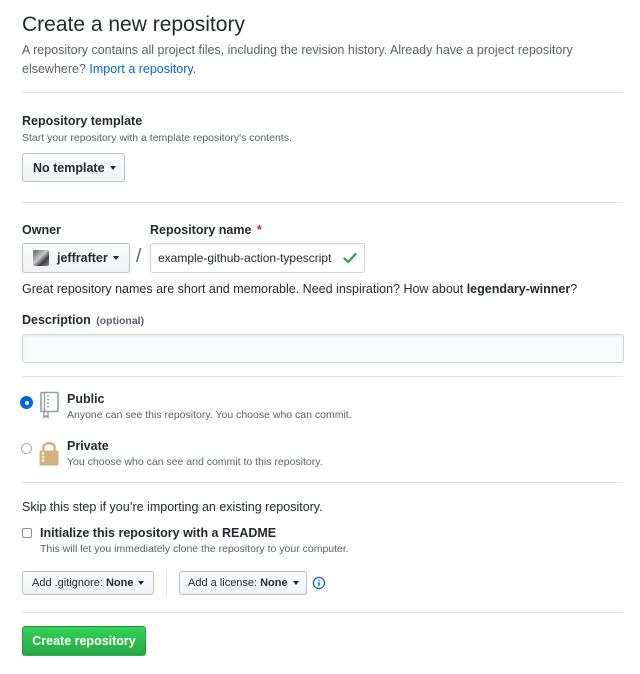  What do you see at coordinates (27, 533) in the screenshot?
I see `readme-checkbox` at bounding box center [27, 533].